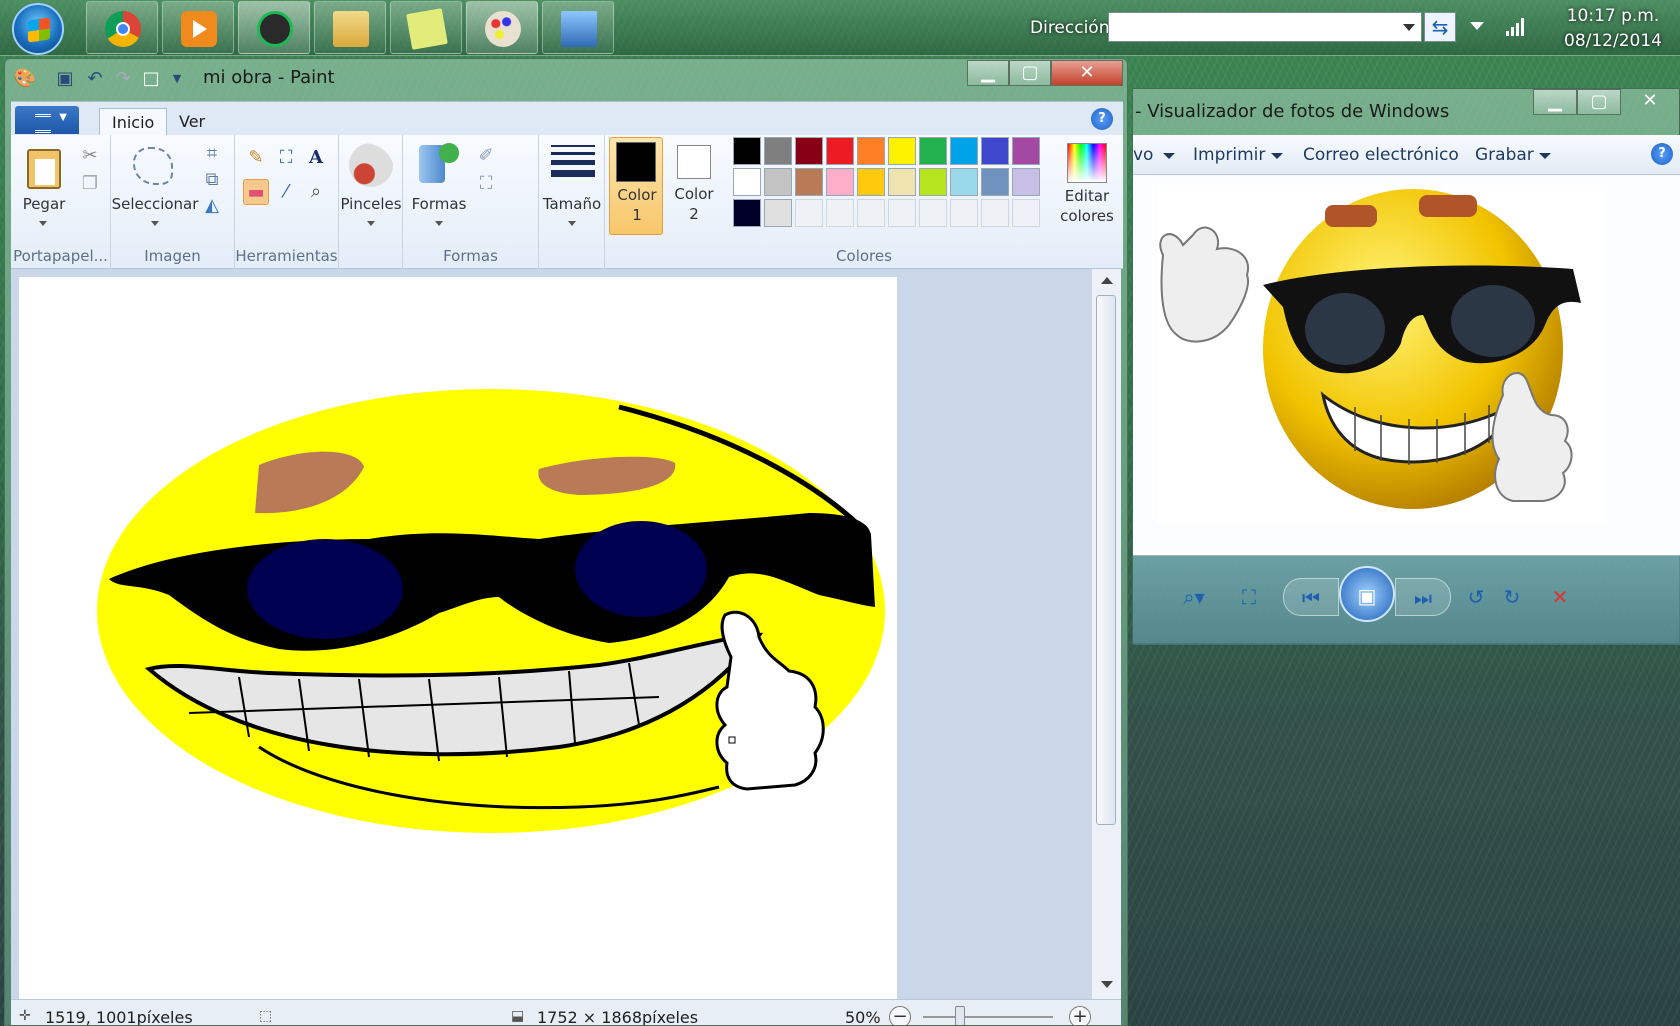  What do you see at coordinates (1106, 560) in the screenshot?
I see `scroll-thumb` at bounding box center [1106, 560].